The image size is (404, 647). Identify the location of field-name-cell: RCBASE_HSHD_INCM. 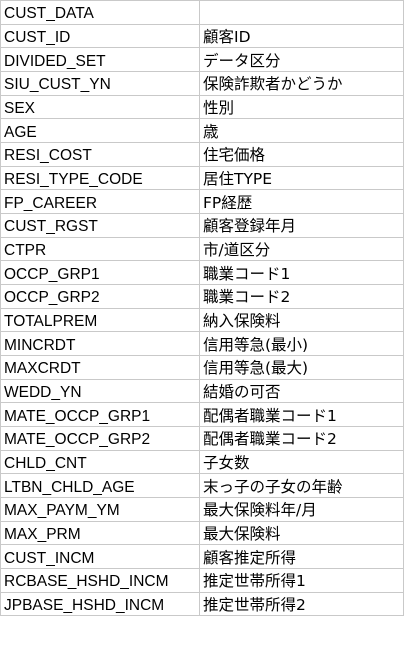
(100, 580).